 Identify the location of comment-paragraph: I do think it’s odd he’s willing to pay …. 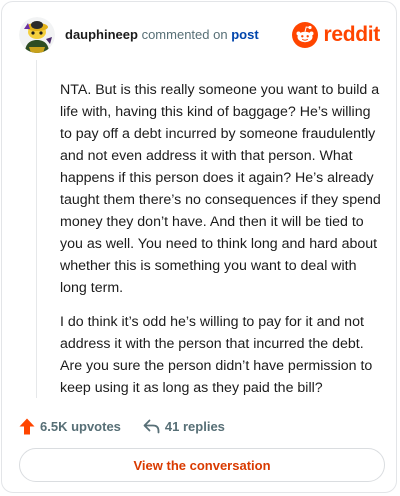
(216, 355).